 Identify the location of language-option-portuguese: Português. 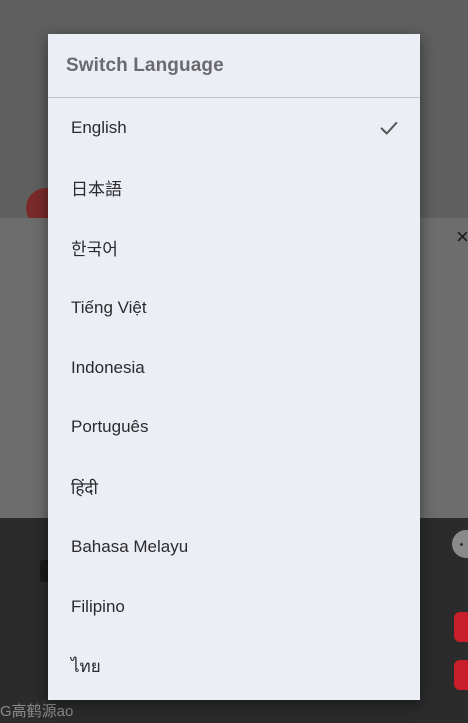
(234, 427).